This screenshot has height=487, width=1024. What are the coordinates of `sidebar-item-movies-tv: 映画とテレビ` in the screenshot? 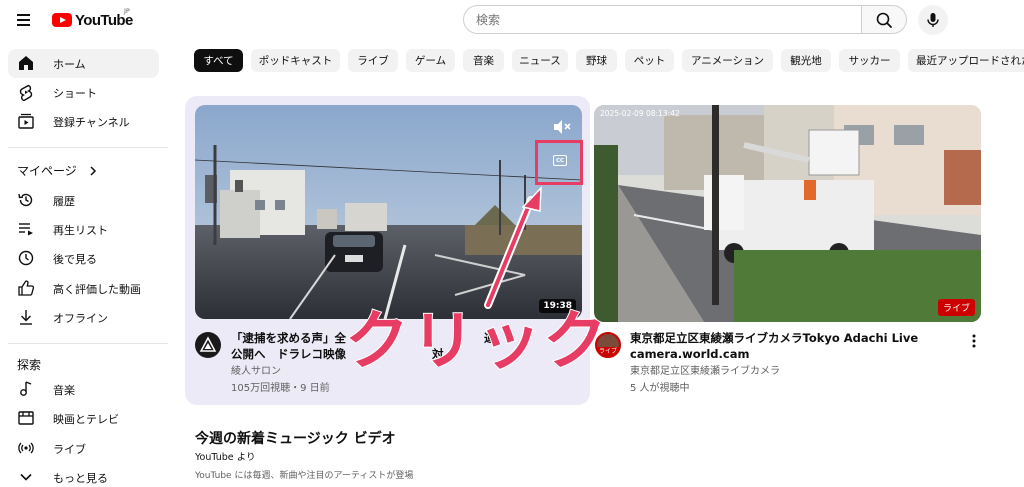 It's located at (83, 418).